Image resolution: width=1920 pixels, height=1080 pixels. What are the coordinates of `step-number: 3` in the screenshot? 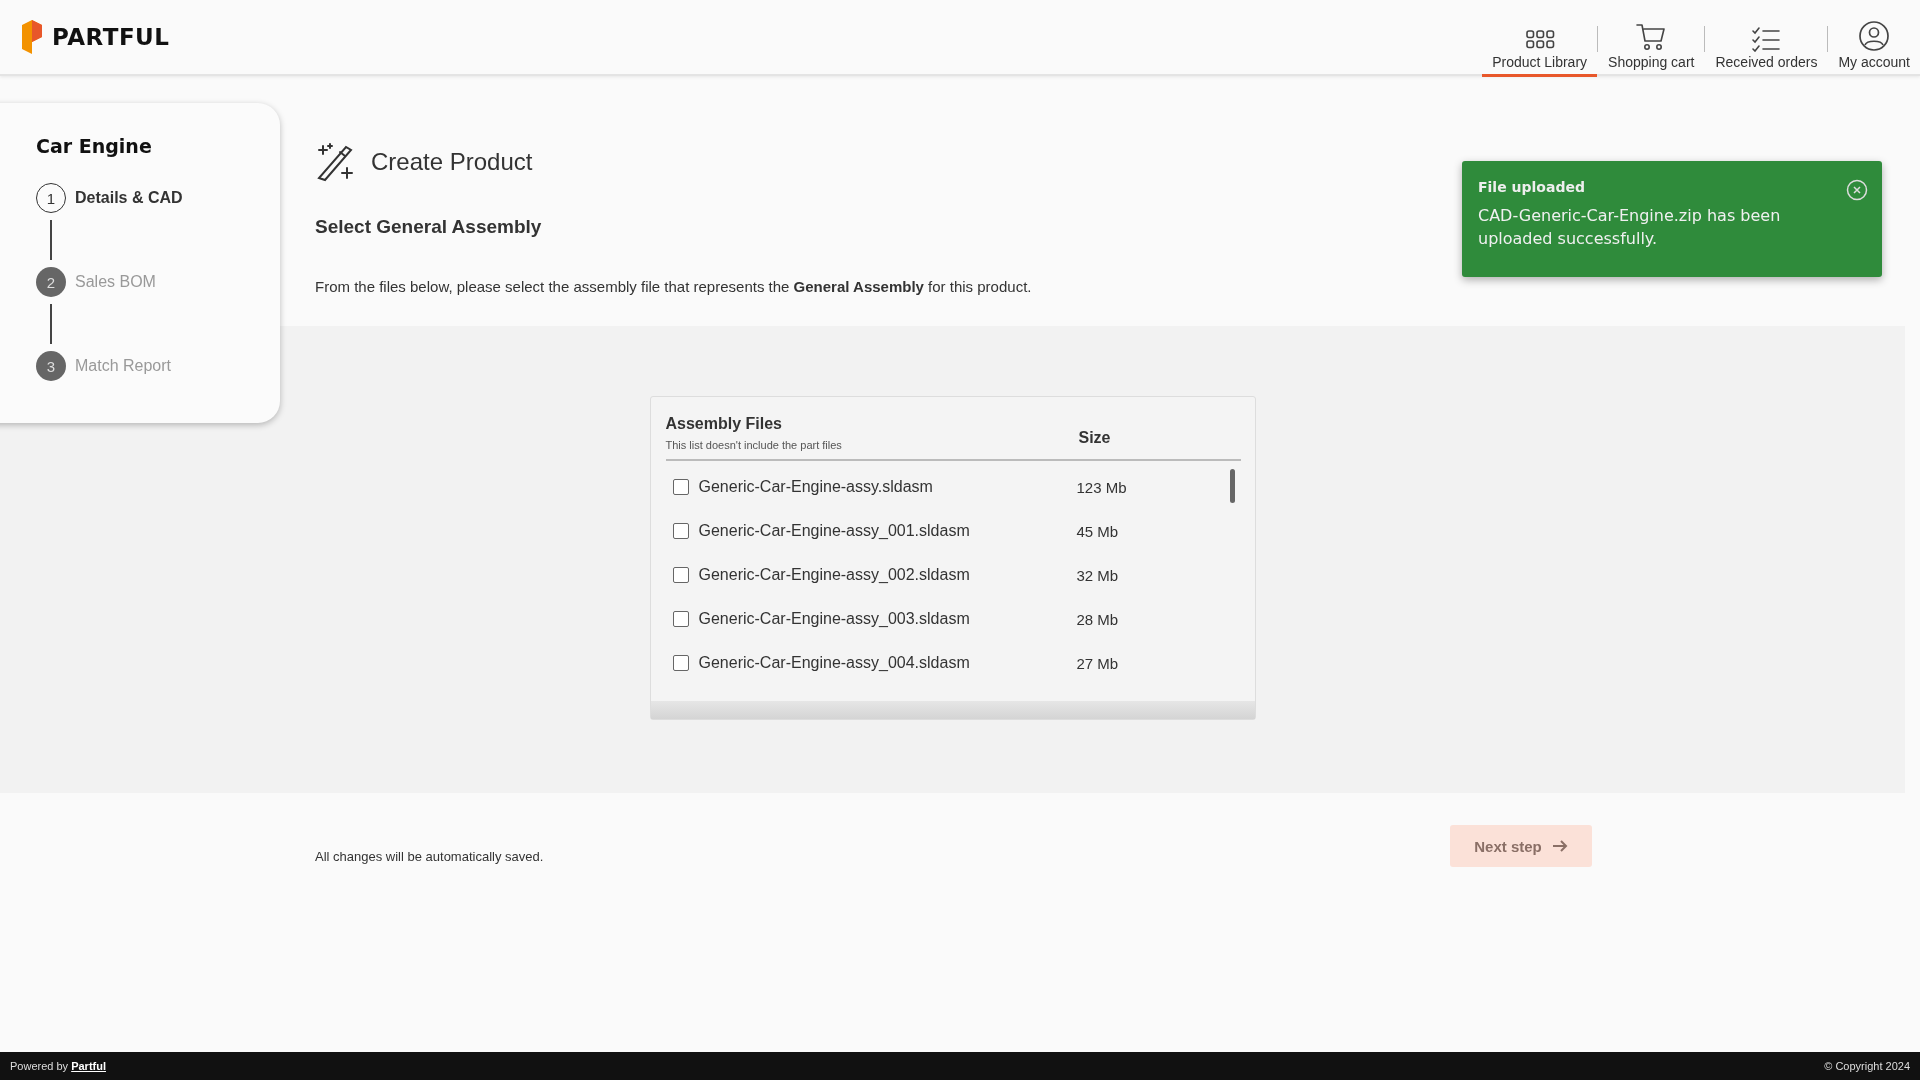 It's located at (51, 366).